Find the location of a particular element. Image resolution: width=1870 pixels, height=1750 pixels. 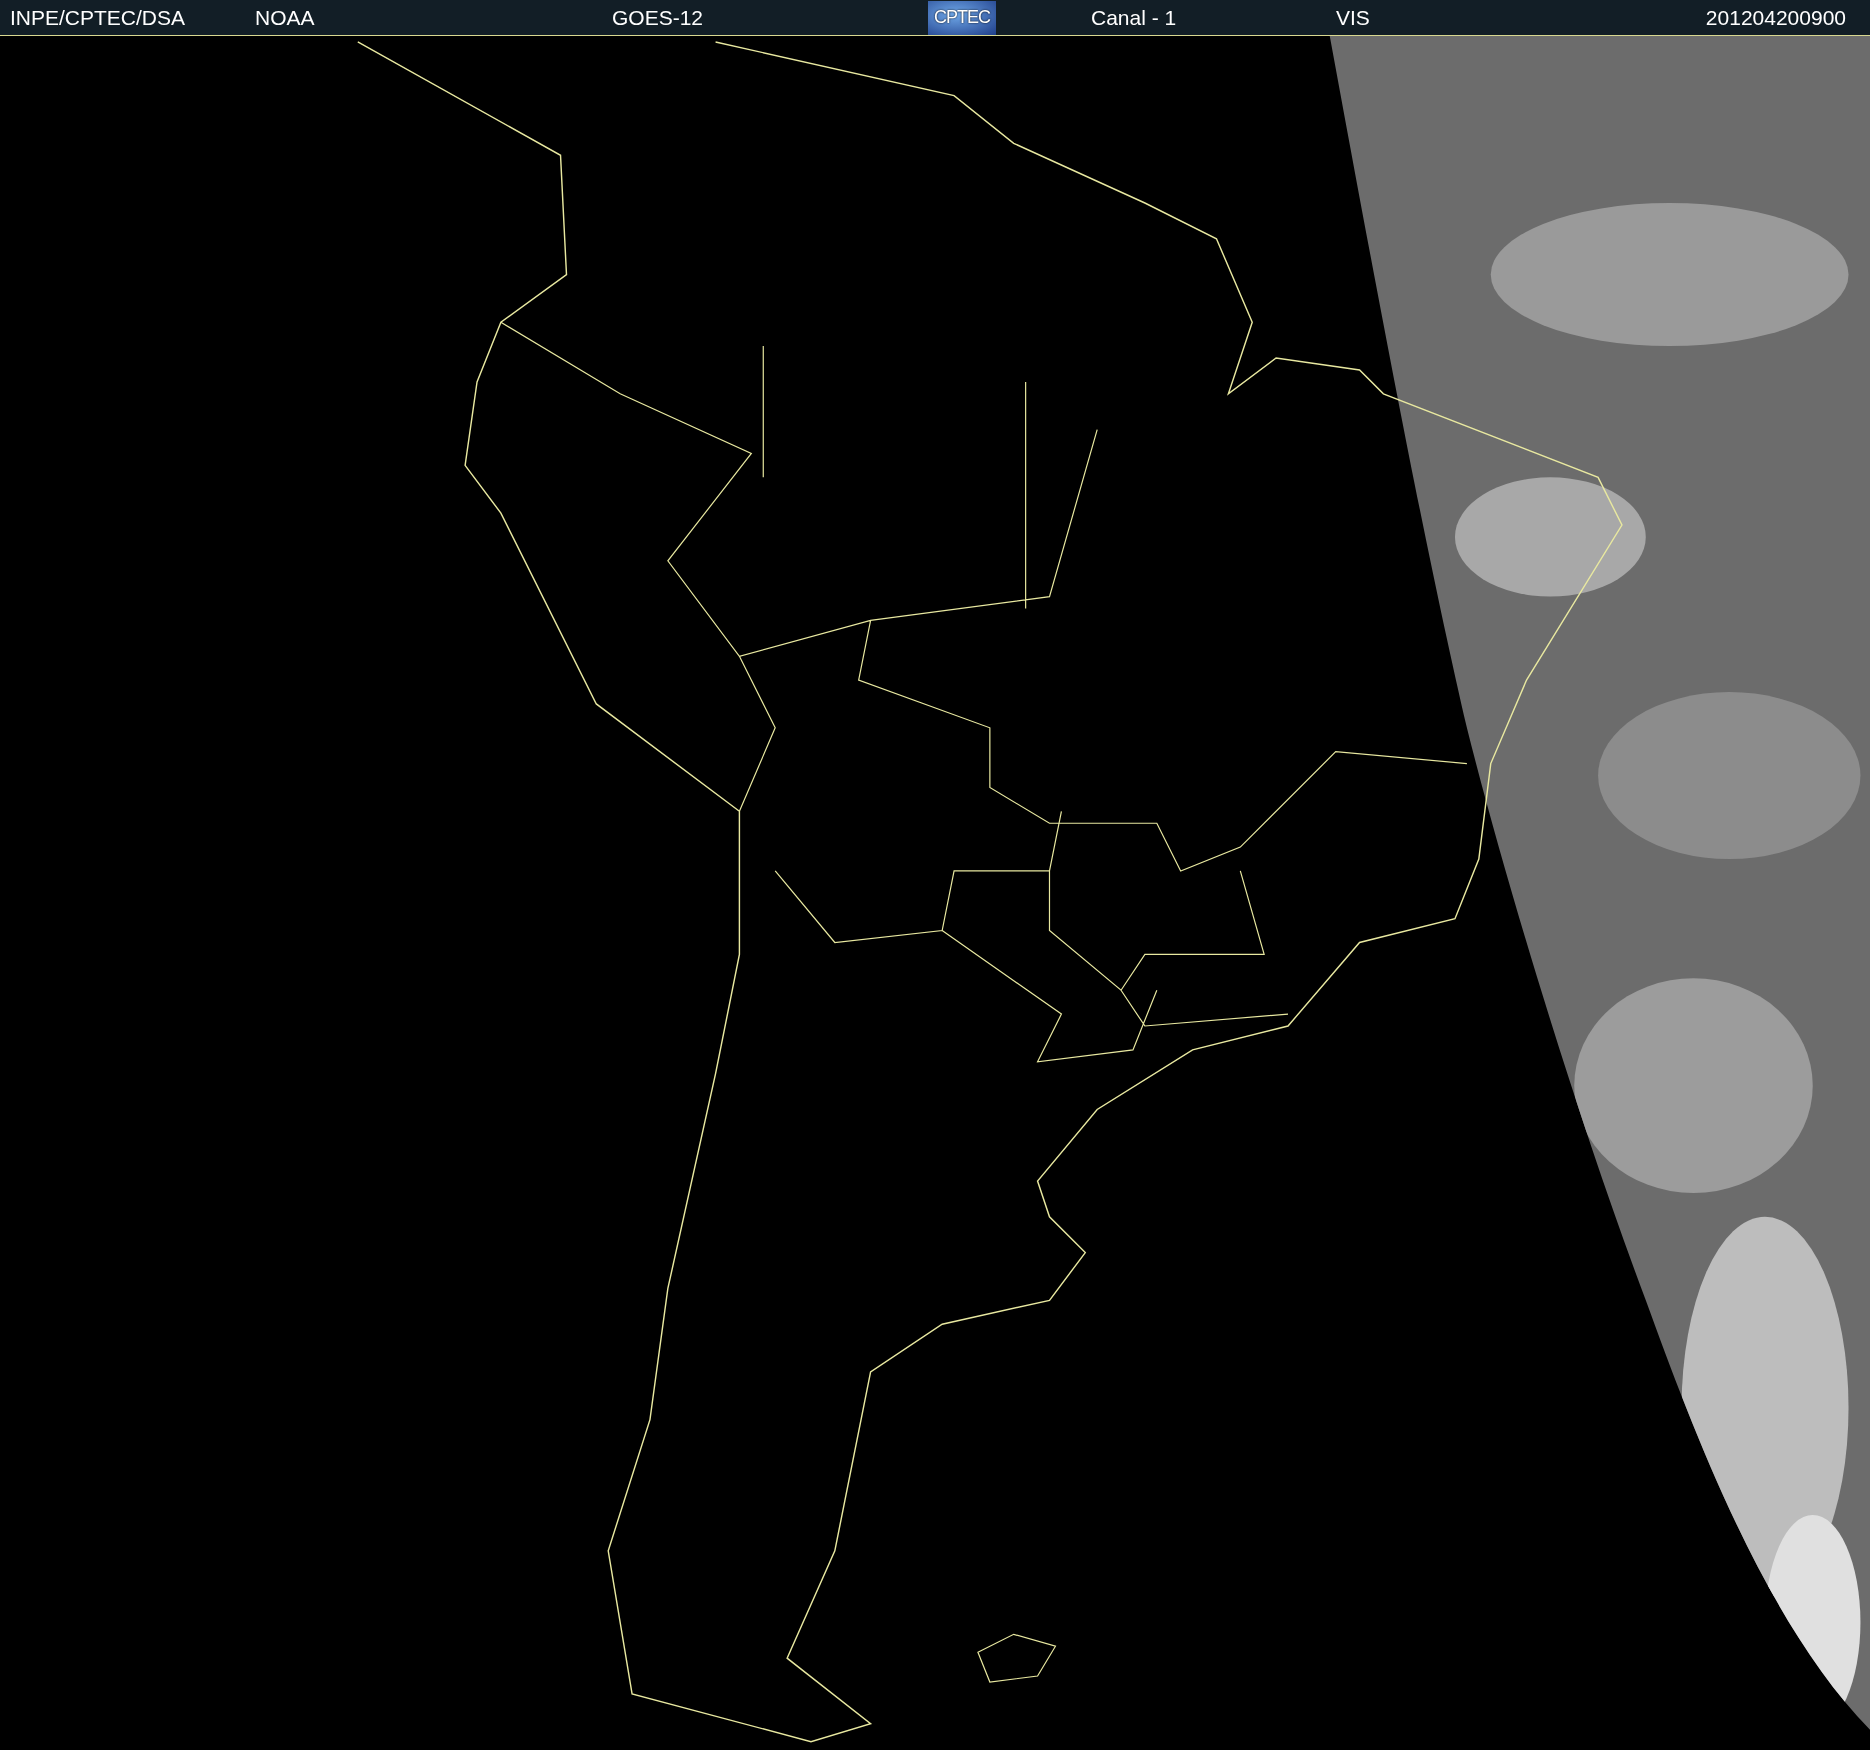

source-label: INPE/CPTEC/DSA is located at coordinates (98, 17).